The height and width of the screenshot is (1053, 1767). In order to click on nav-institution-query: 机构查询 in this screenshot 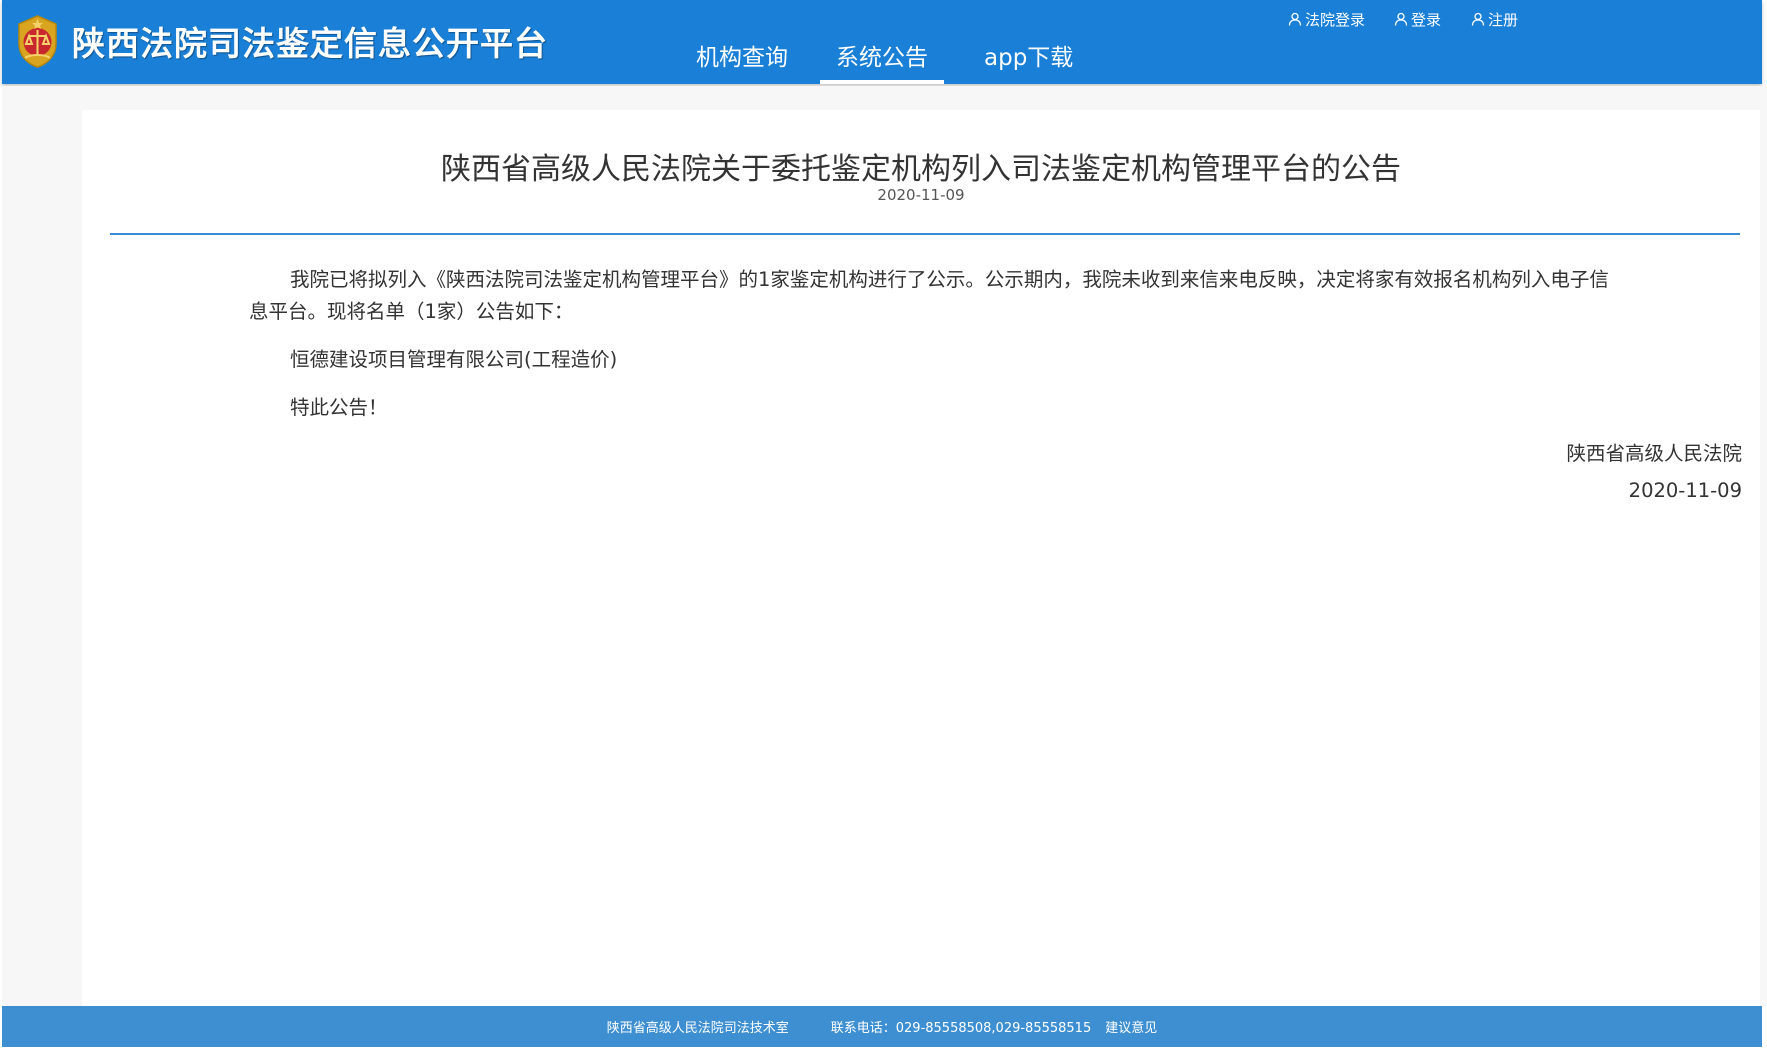, I will do `click(742, 61)`.